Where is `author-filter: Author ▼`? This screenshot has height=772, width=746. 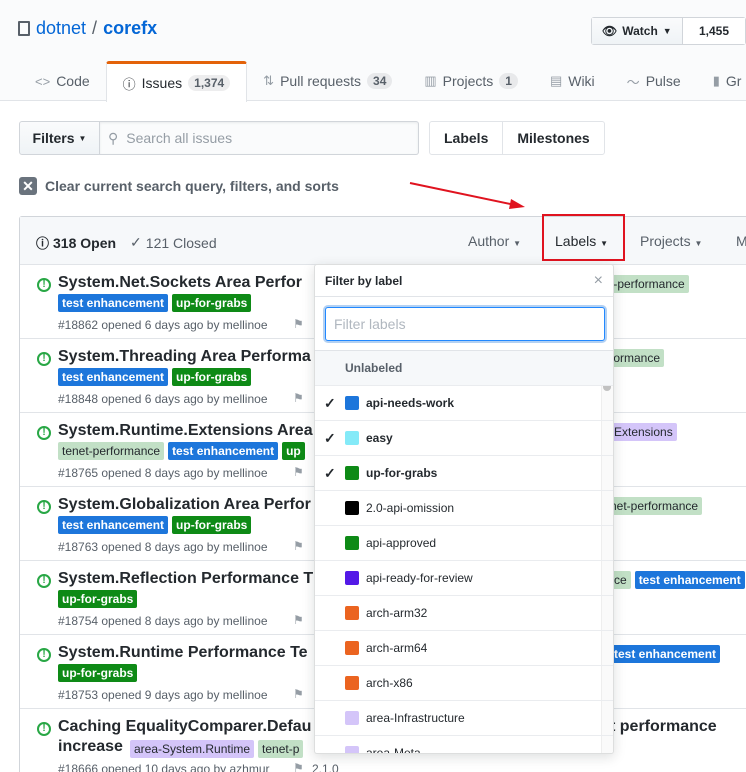
author-filter: Author ▼ is located at coordinates (494, 241).